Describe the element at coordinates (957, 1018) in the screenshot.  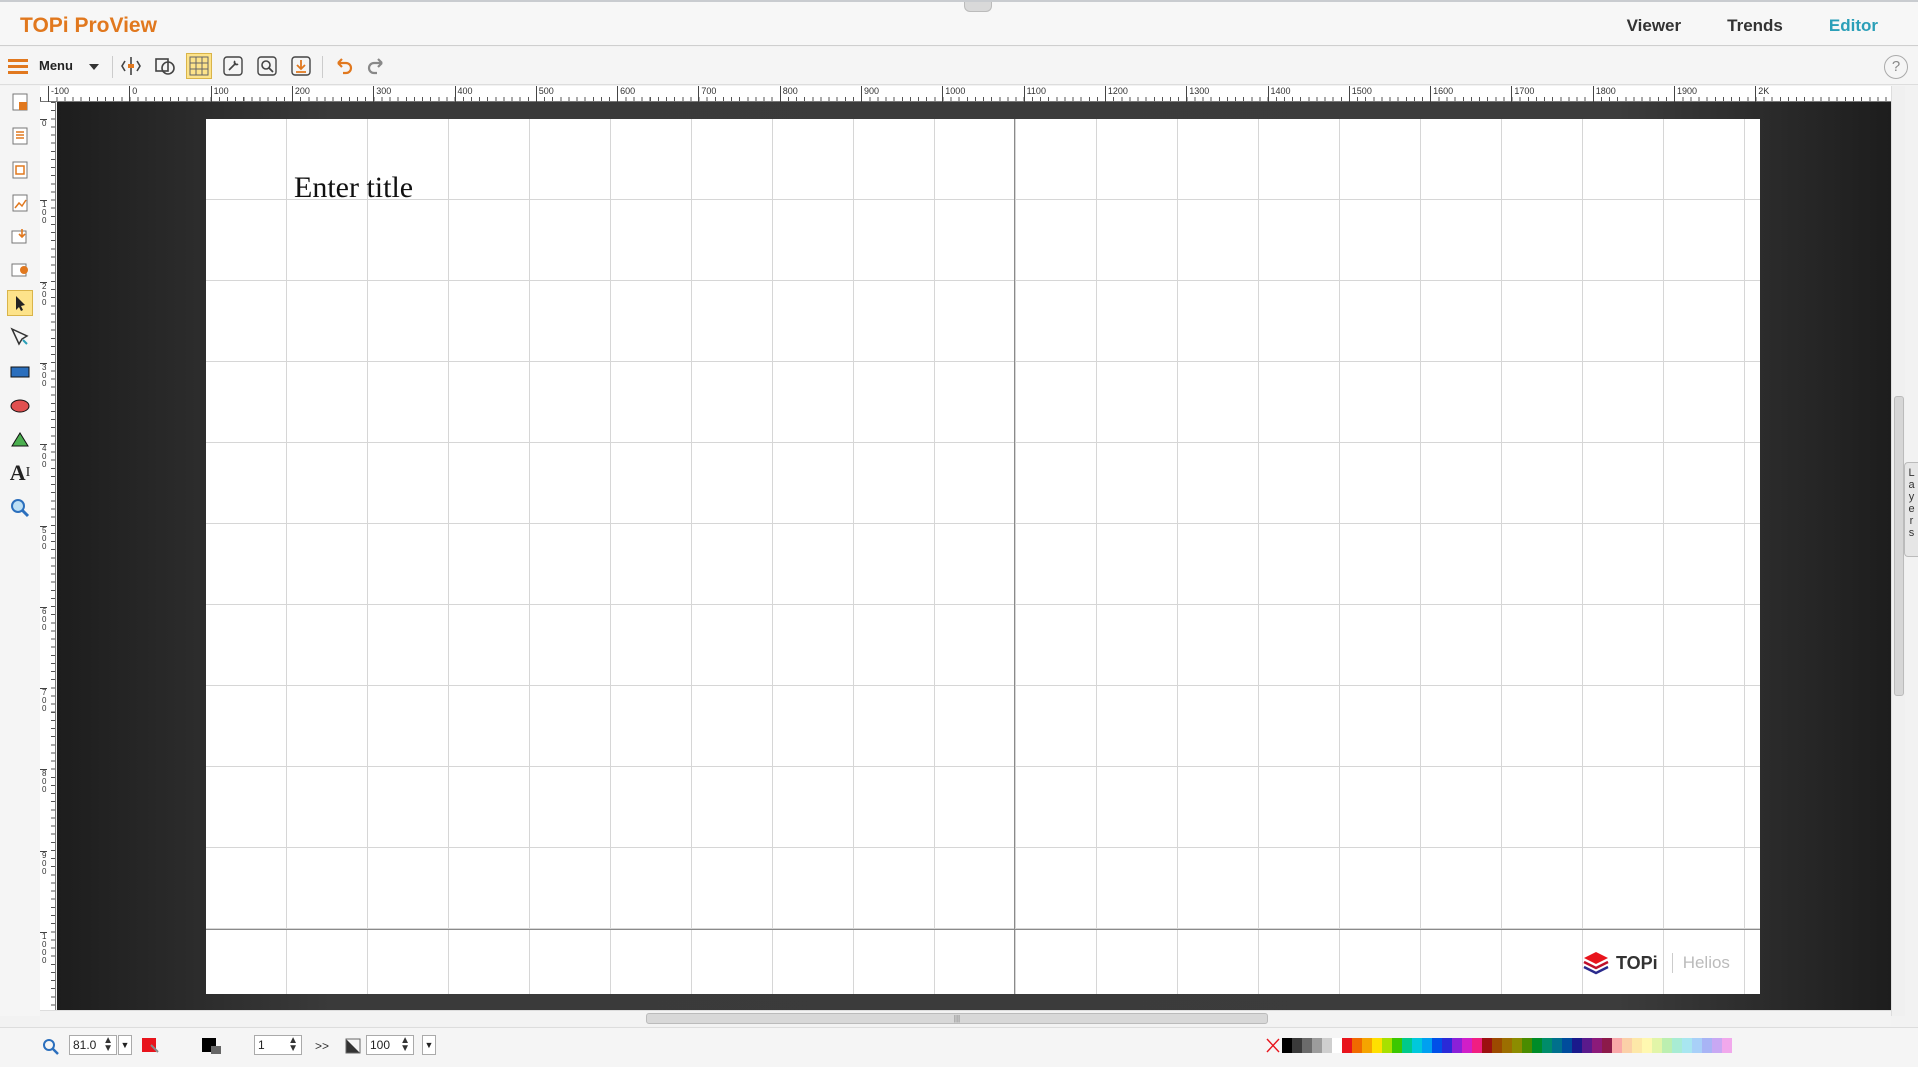
I see `horizontal-scroll-thumb: |||` at that location.